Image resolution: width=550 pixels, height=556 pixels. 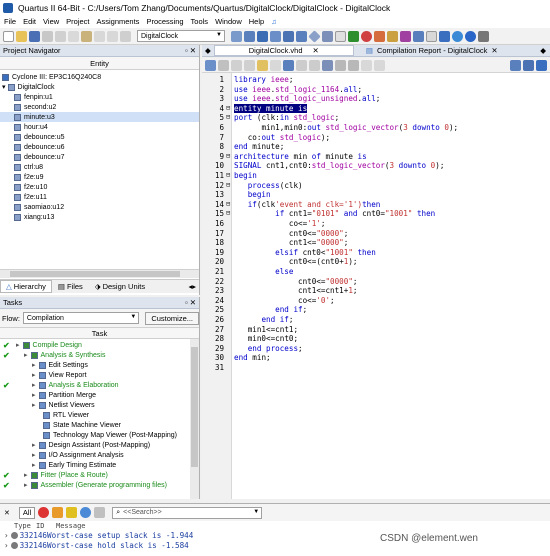 I want to click on tasks-vscroll-thumb, so click(x=194, y=407).